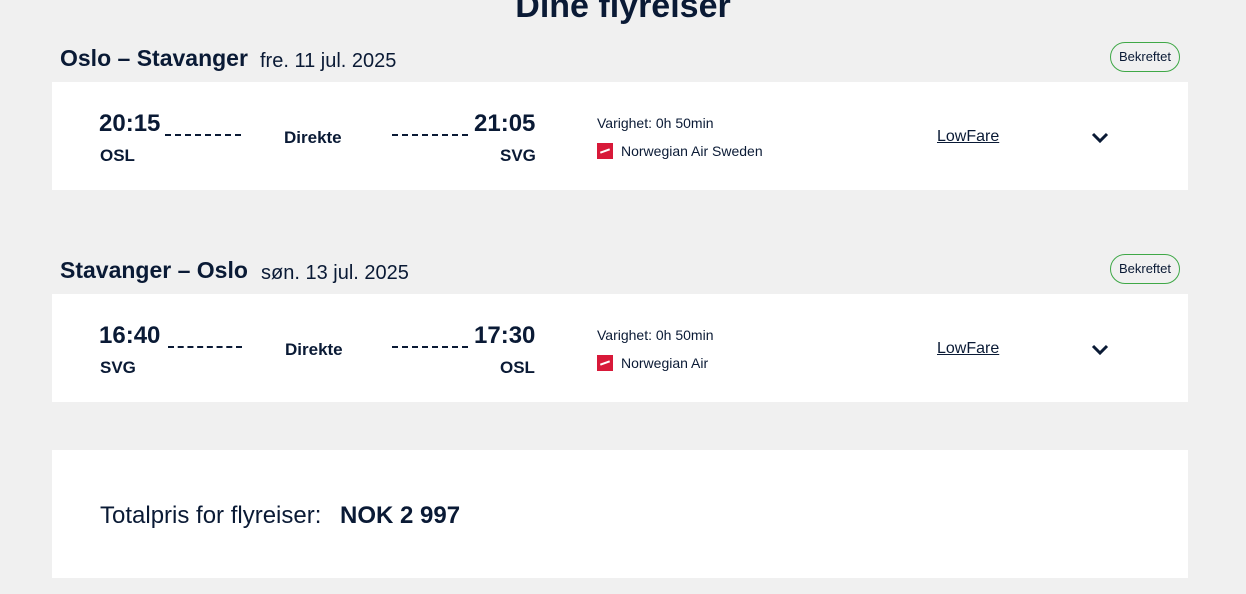  What do you see at coordinates (335, 273) in the screenshot?
I see `trip-date: søn. 13 jul. 2025` at bounding box center [335, 273].